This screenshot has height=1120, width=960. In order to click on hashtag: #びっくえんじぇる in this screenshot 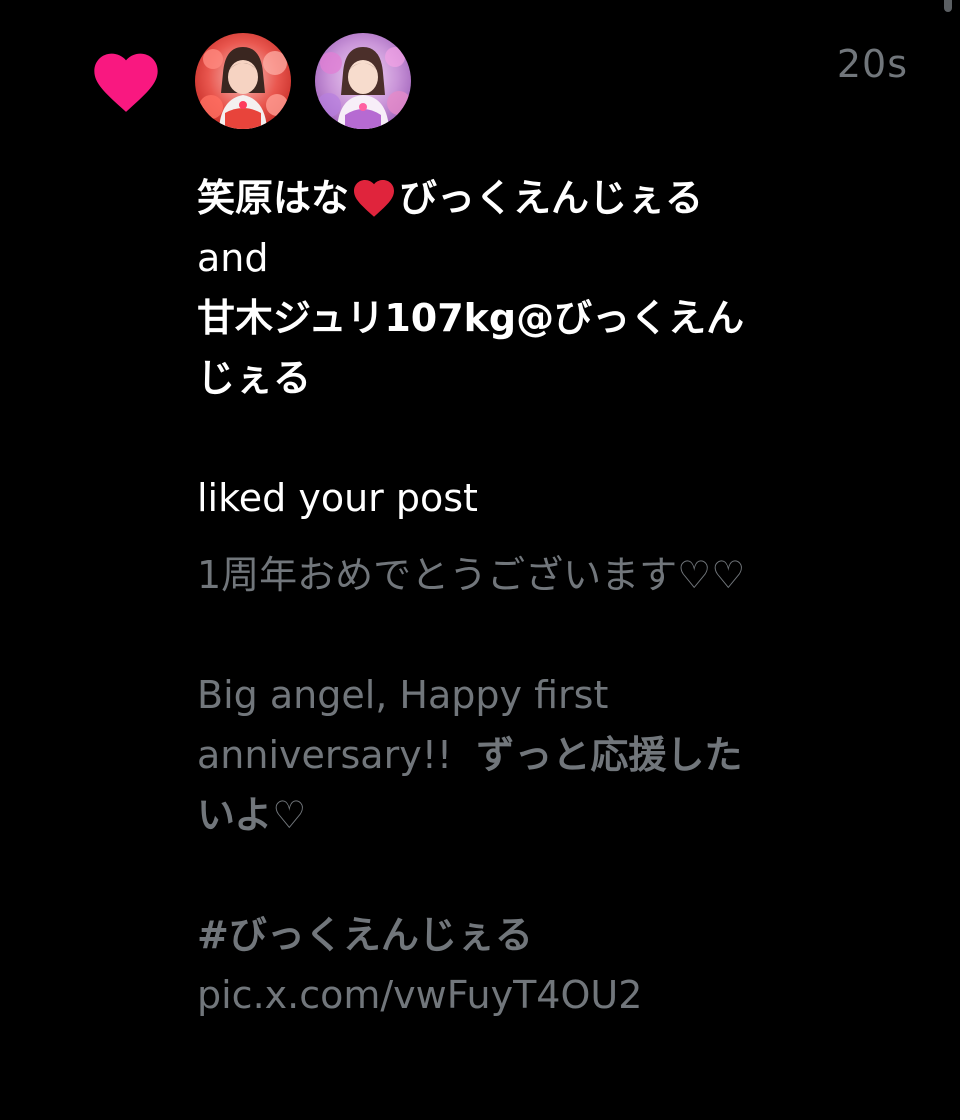, I will do `click(477, 935)`.